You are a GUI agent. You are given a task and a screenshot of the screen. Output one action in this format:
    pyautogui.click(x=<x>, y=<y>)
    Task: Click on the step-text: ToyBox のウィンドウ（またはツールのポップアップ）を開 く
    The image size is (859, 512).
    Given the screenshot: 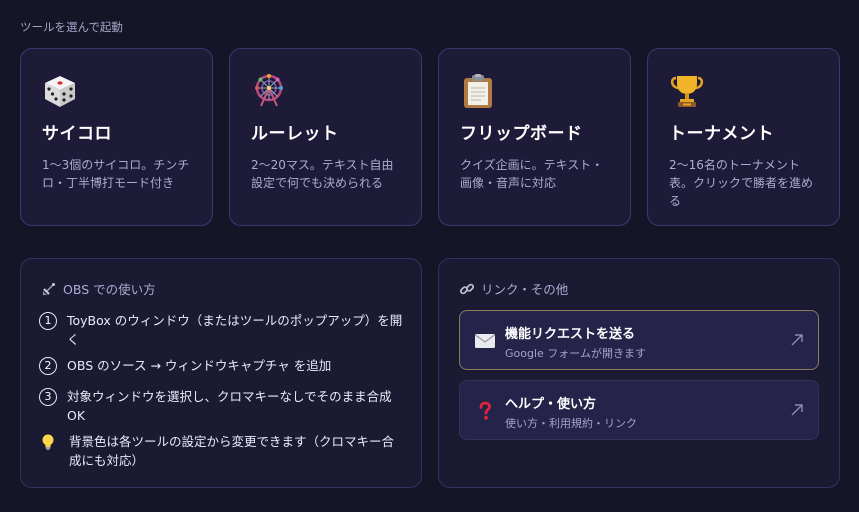 What is the action you would take?
    pyautogui.click(x=235, y=330)
    